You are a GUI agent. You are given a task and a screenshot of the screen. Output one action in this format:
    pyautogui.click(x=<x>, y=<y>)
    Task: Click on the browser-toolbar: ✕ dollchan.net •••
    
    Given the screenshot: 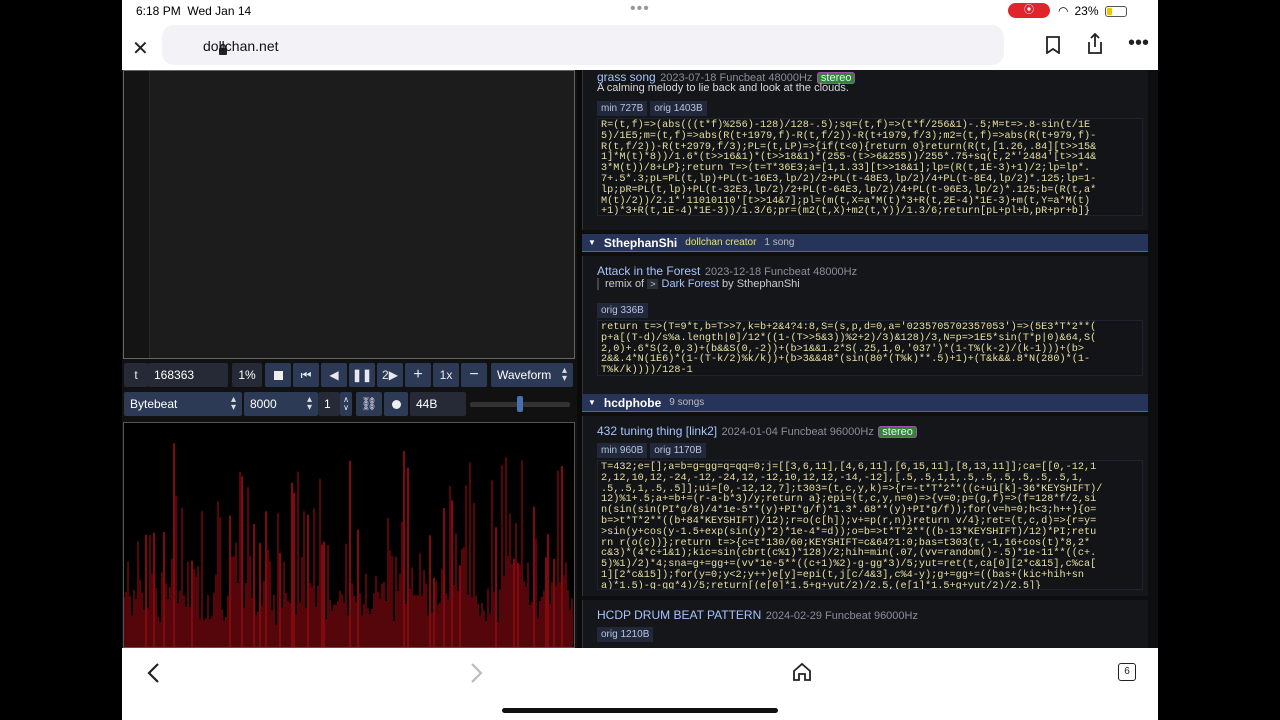 What is the action you would take?
    pyautogui.click(x=640, y=46)
    